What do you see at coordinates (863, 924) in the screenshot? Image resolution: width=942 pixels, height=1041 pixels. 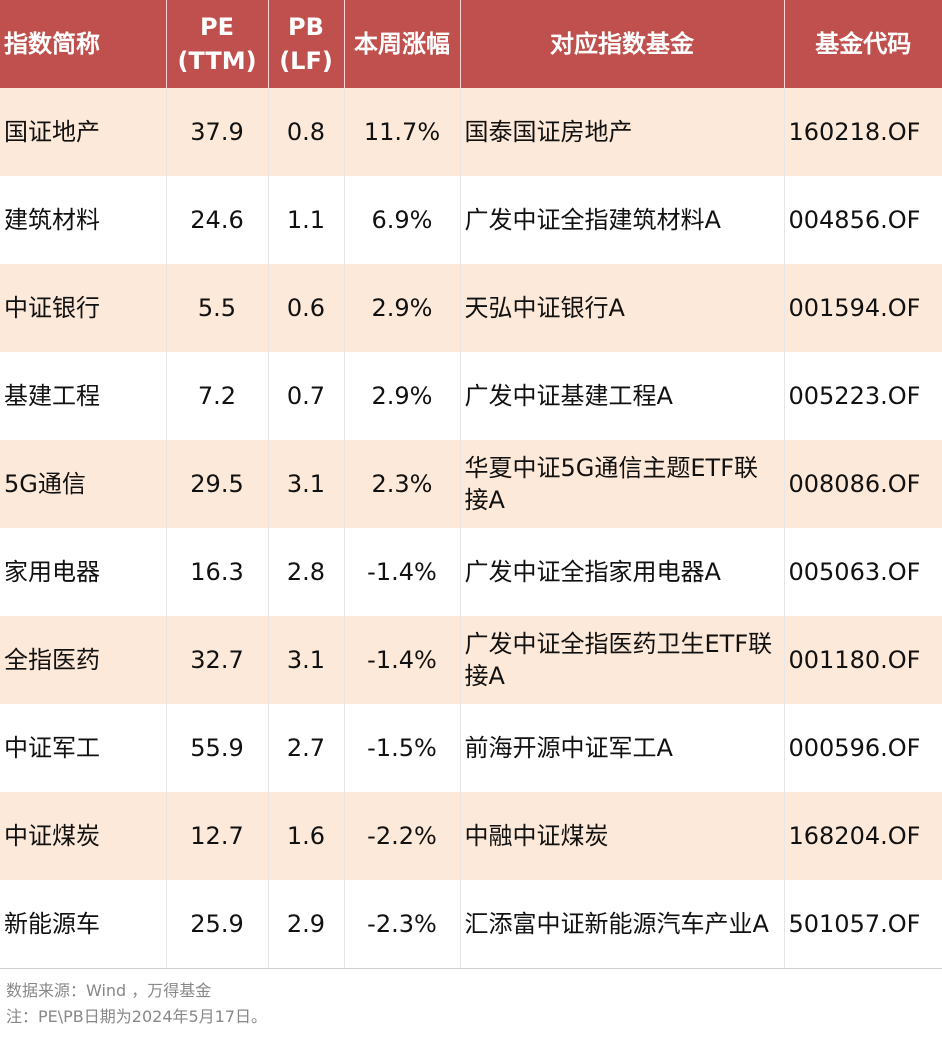 I see `cell-fund-code: 501057.OF` at bounding box center [863, 924].